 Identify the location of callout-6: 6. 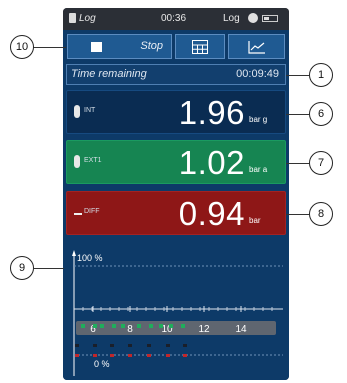
(321, 114).